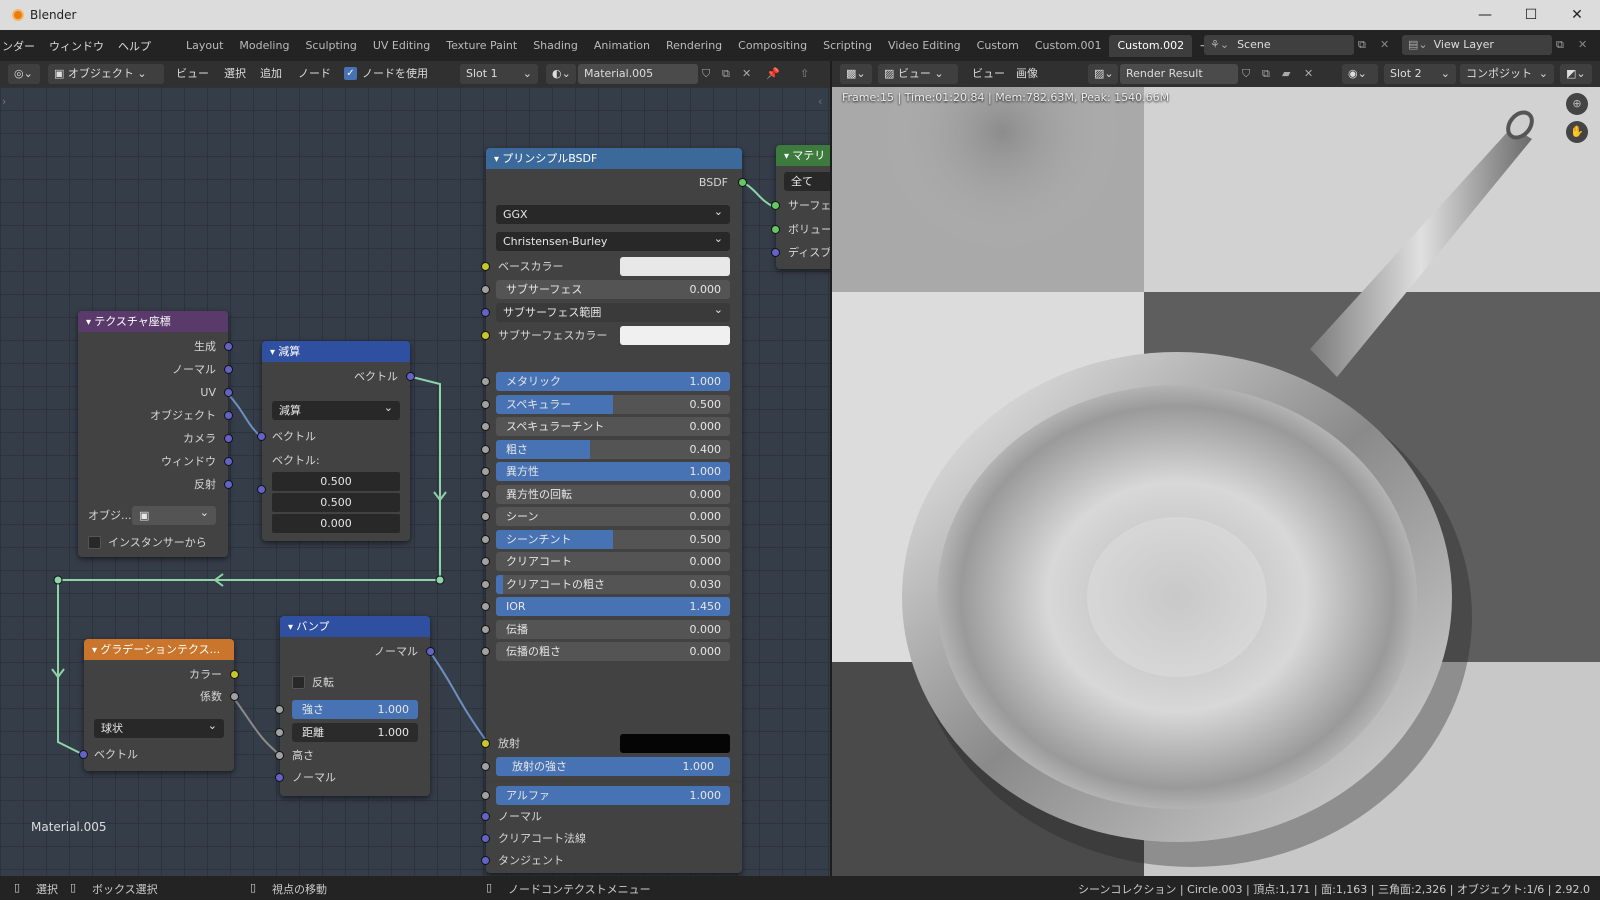 The height and width of the screenshot is (900, 1600). Describe the element at coordinates (746, 74) in the screenshot. I see `material-unlink-icon: ✕` at that location.